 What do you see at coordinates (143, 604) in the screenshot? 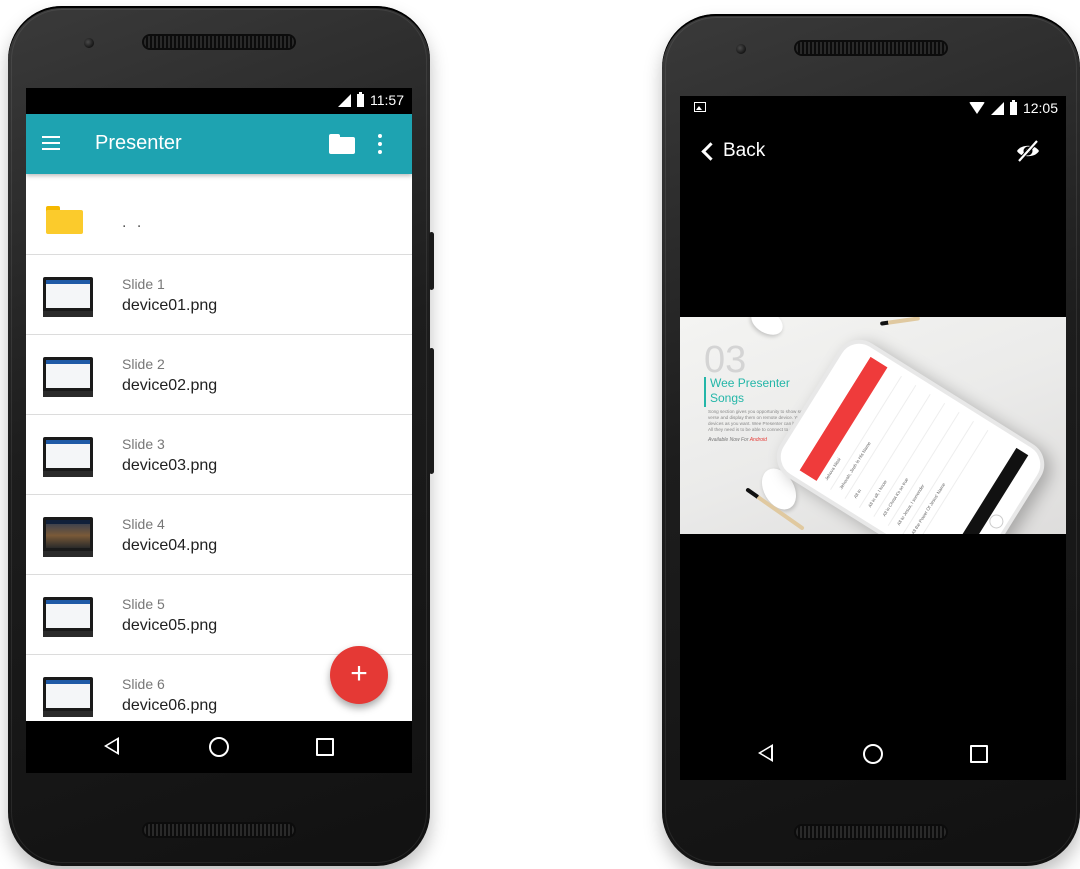
I see `slide-label: Slide 5` at bounding box center [143, 604].